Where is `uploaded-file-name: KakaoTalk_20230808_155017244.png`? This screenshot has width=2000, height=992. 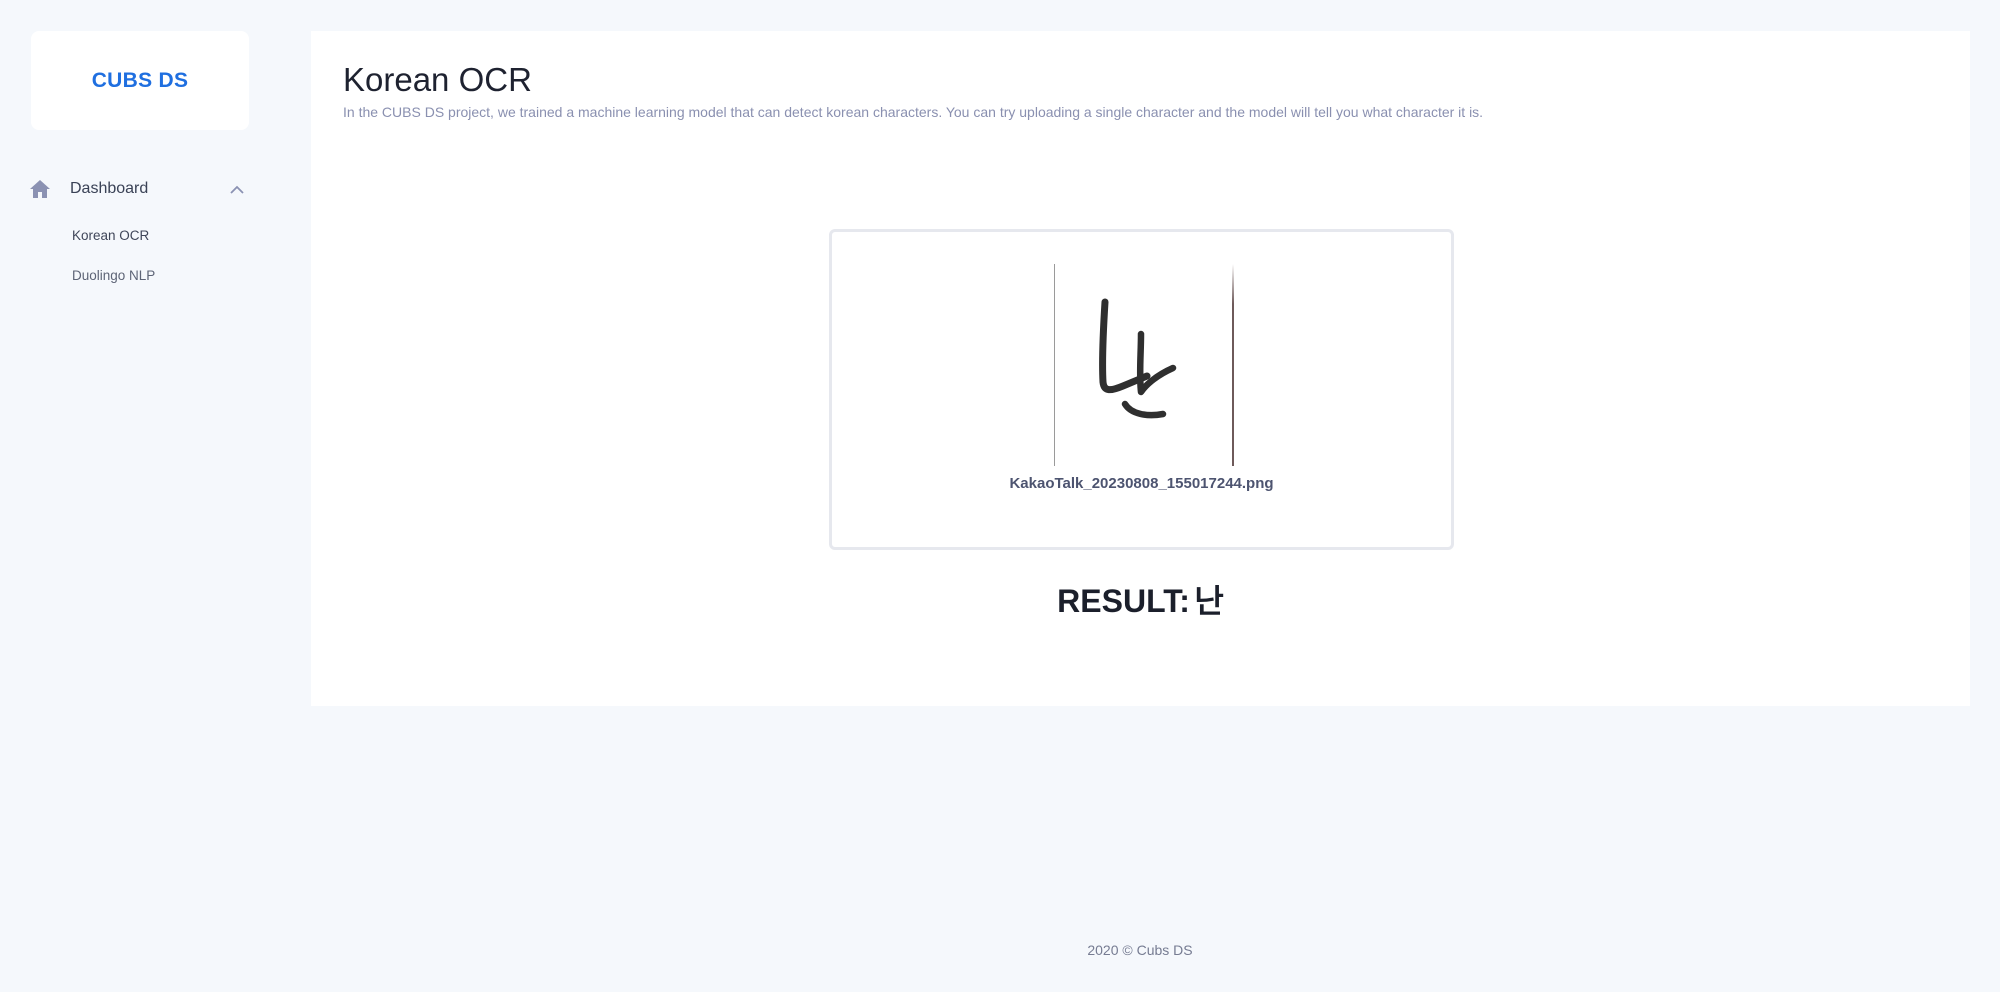
uploaded-file-name: KakaoTalk_20230808_155017244.png is located at coordinates (1141, 483).